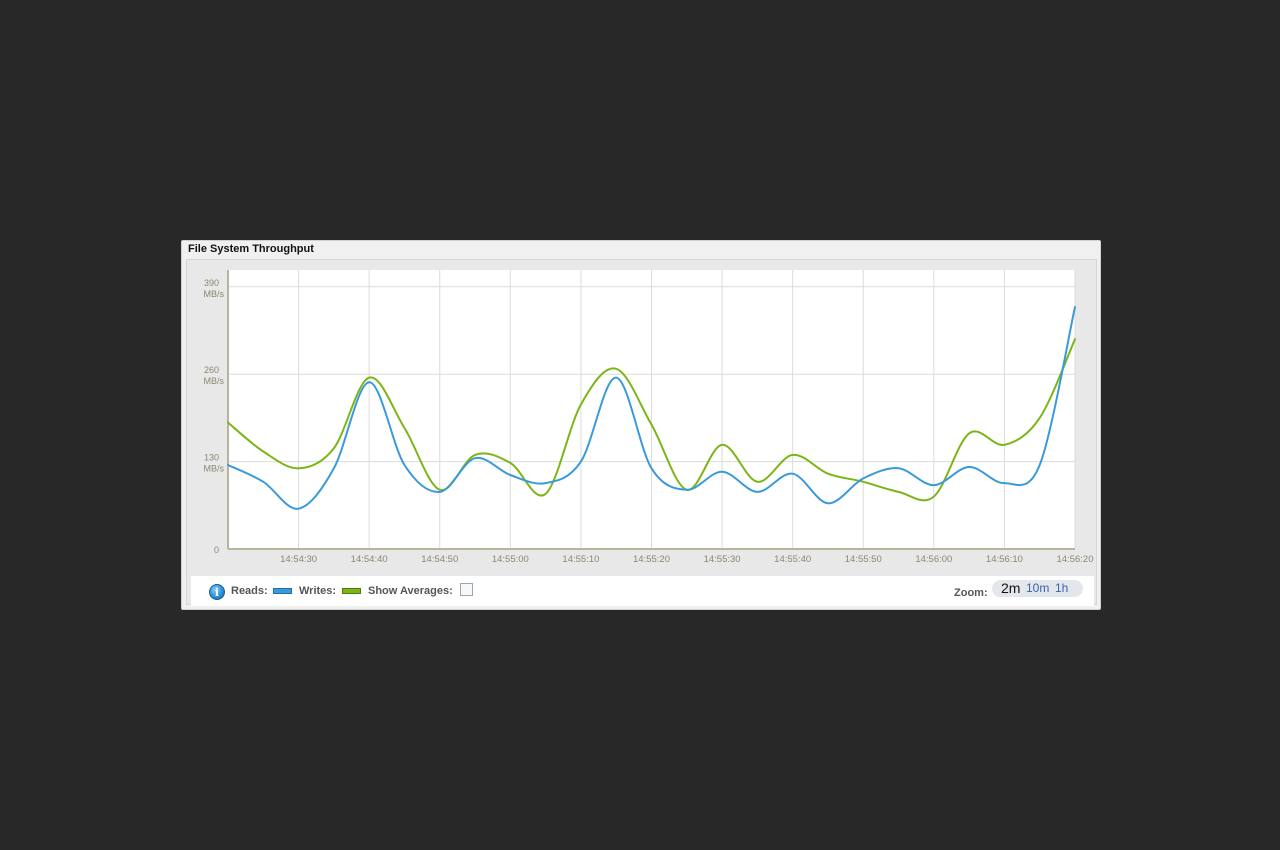 The width and height of the screenshot is (1280, 850). What do you see at coordinates (863, 559) in the screenshot?
I see `x-tick-label: 14:55:50` at bounding box center [863, 559].